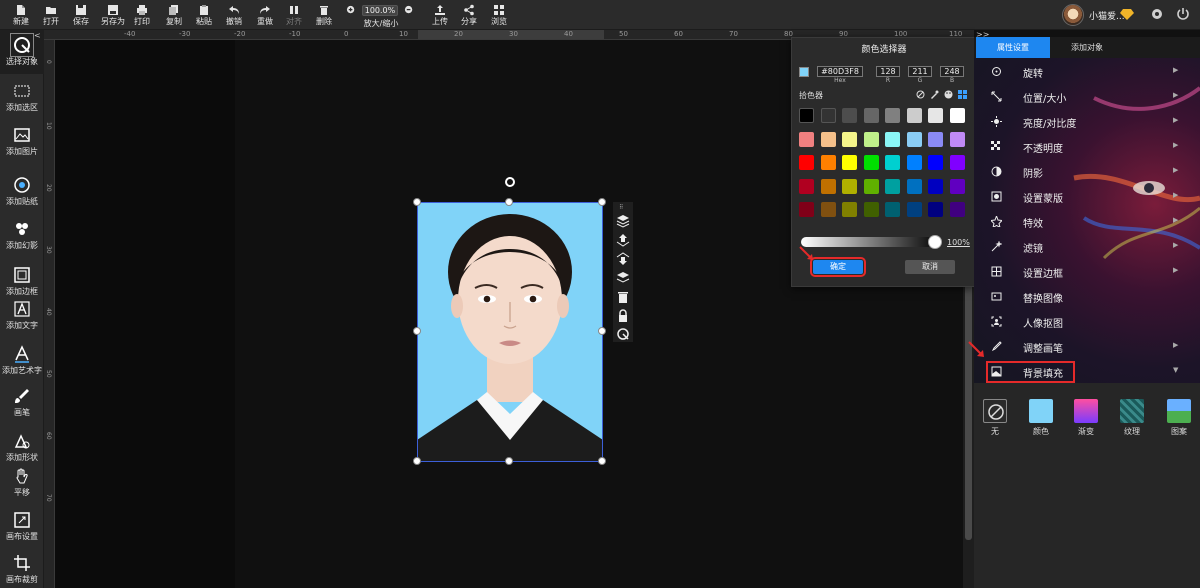 This screenshot has height=588, width=1200. Describe the element at coordinates (22, 527) in the screenshot. I see `tool-canvas-settings: 画布设置` at that location.